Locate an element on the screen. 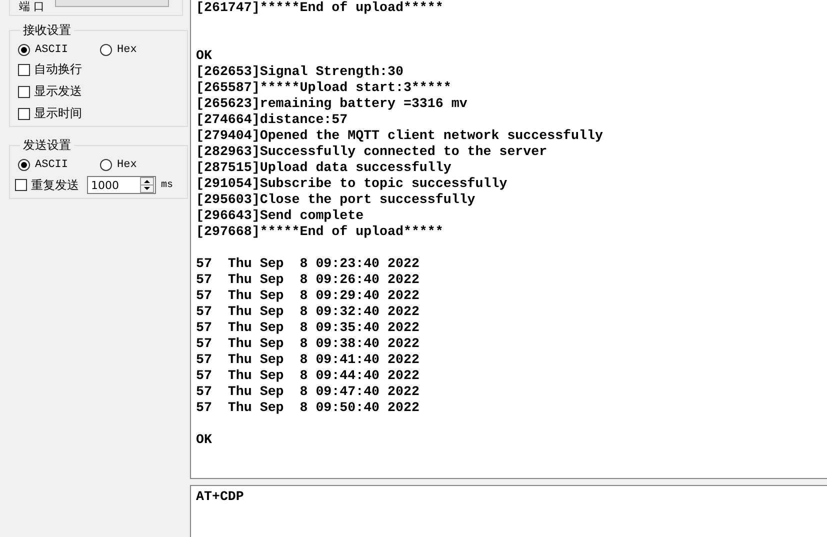 The height and width of the screenshot is (537, 827). log-line: 57 Thu Sep 8 09:38:40 2022 is located at coordinates (308, 344).